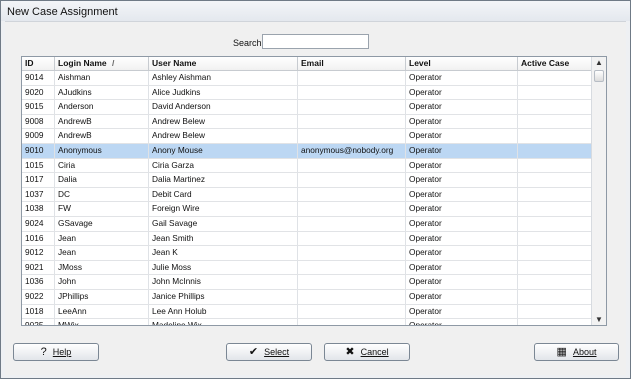 The height and width of the screenshot is (379, 631). I want to click on cell-login-name: AJudkins, so click(102, 92).